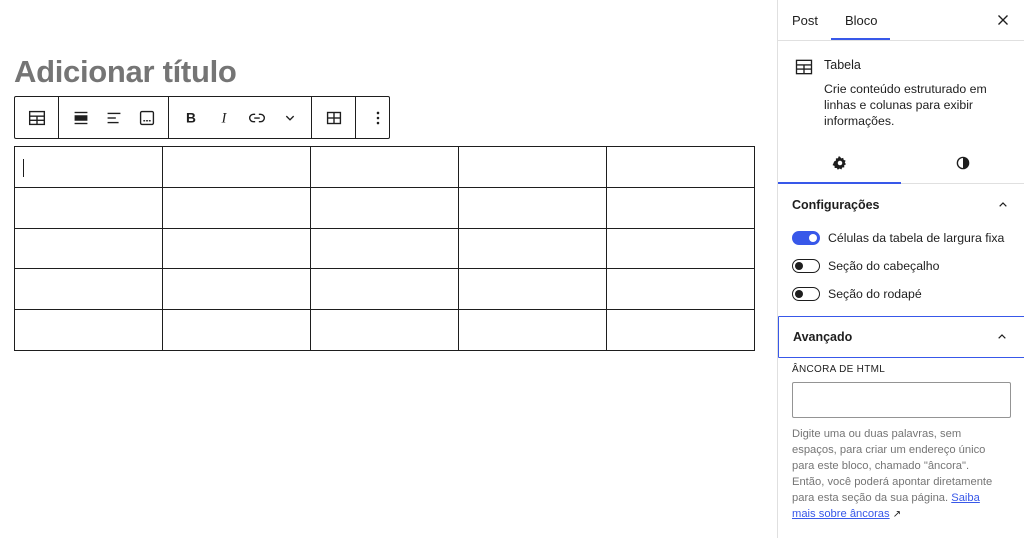  Describe the element at coordinates (839, 369) in the screenshot. I see `html-anchor-label: ÂNCORA DE HTML` at that location.